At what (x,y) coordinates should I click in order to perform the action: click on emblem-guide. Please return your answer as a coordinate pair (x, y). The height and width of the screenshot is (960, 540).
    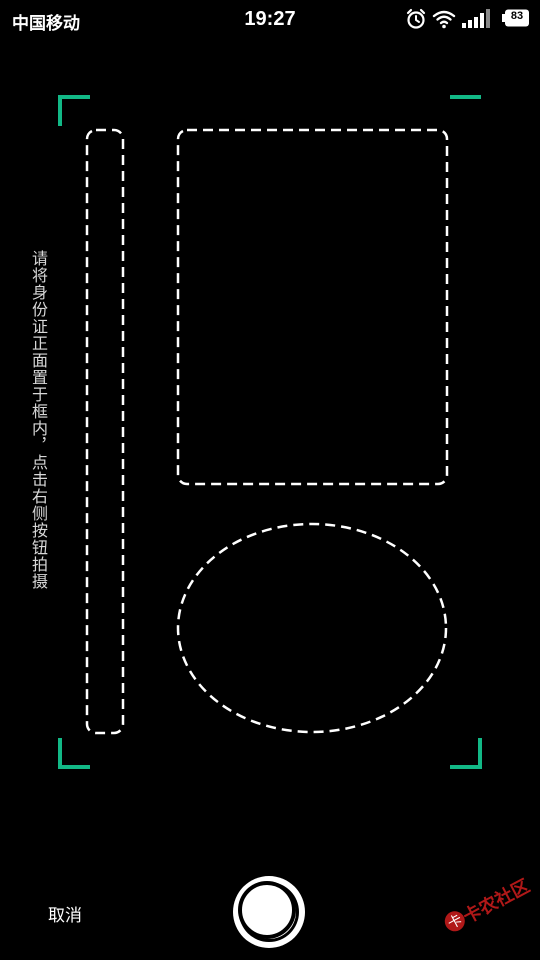
    Looking at the image, I should click on (312, 628).